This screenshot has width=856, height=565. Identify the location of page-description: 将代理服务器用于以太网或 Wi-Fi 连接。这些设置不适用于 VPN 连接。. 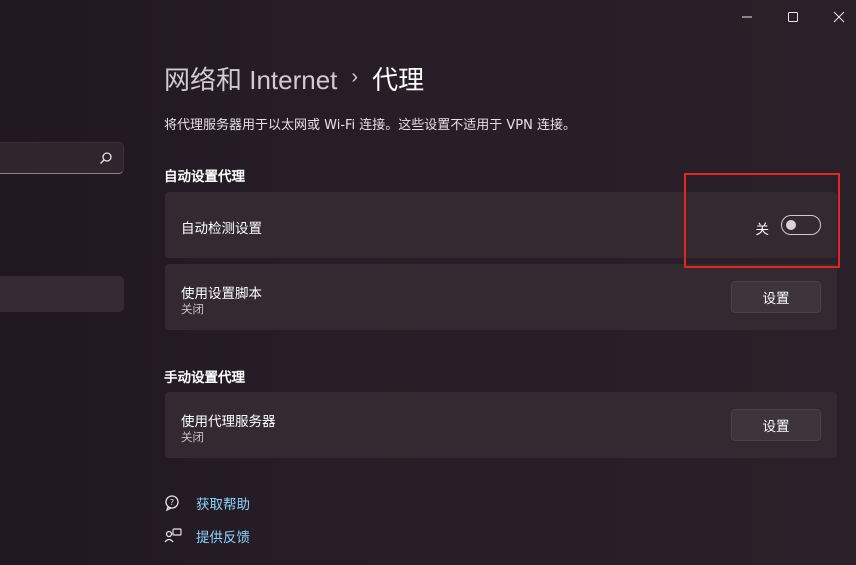
(370, 125).